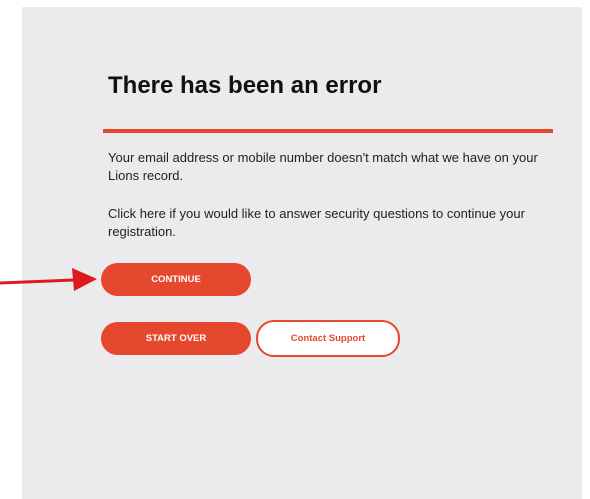  I want to click on title-divider, so click(328, 131).